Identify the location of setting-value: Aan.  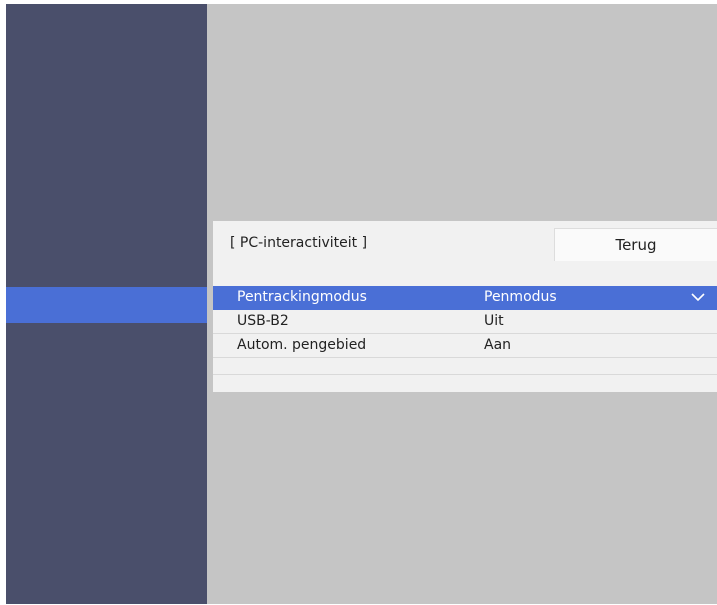
(498, 345).